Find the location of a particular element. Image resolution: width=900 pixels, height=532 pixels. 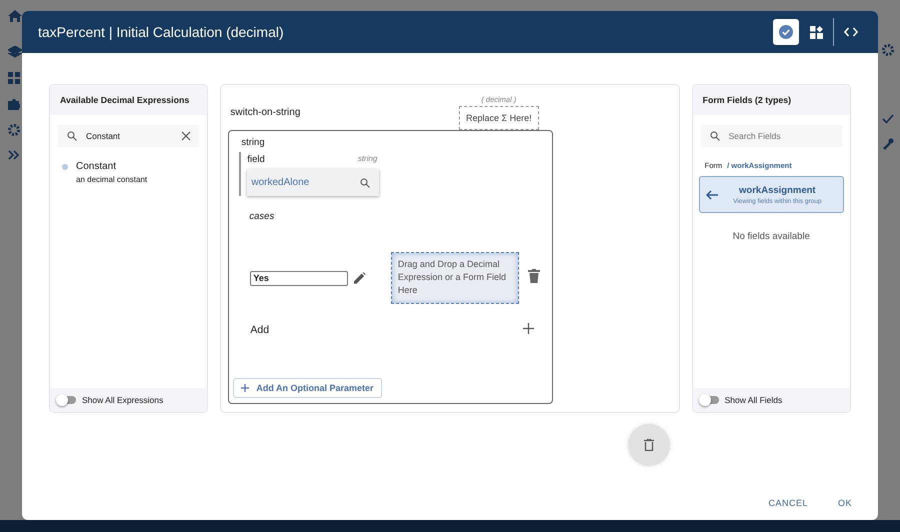

expression-name: Constant is located at coordinates (112, 166).